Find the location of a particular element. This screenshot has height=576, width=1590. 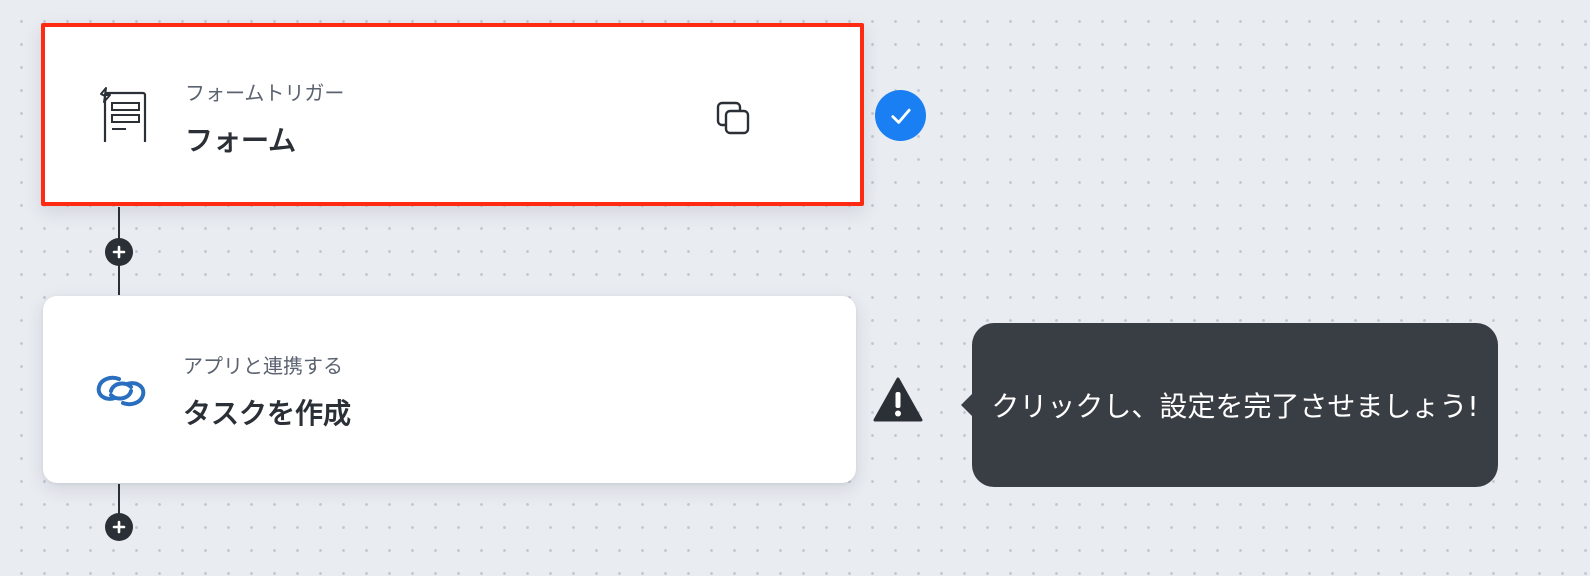

step-subtitle: フォームトリガー is located at coordinates (265, 93).